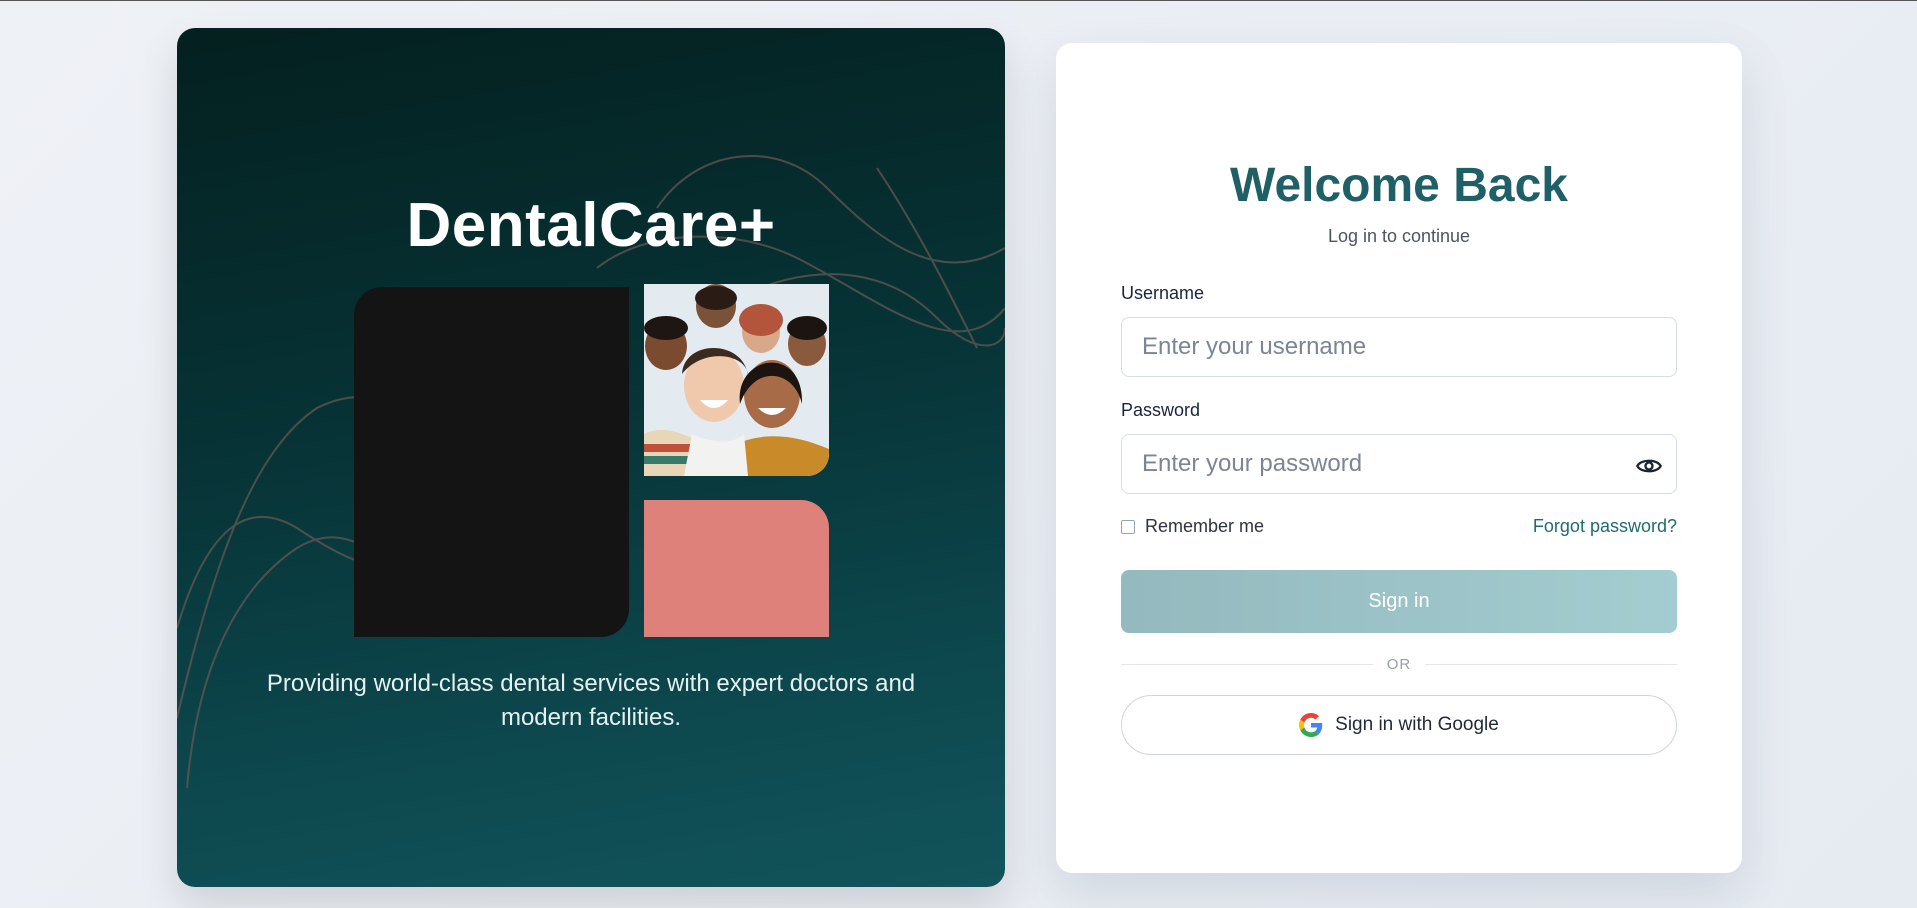 This screenshot has width=1917, height=908. Describe the element at coordinates (1417, 724) in the screenshot. I see `google-sign-in-label: Sign in with Google` at that location.